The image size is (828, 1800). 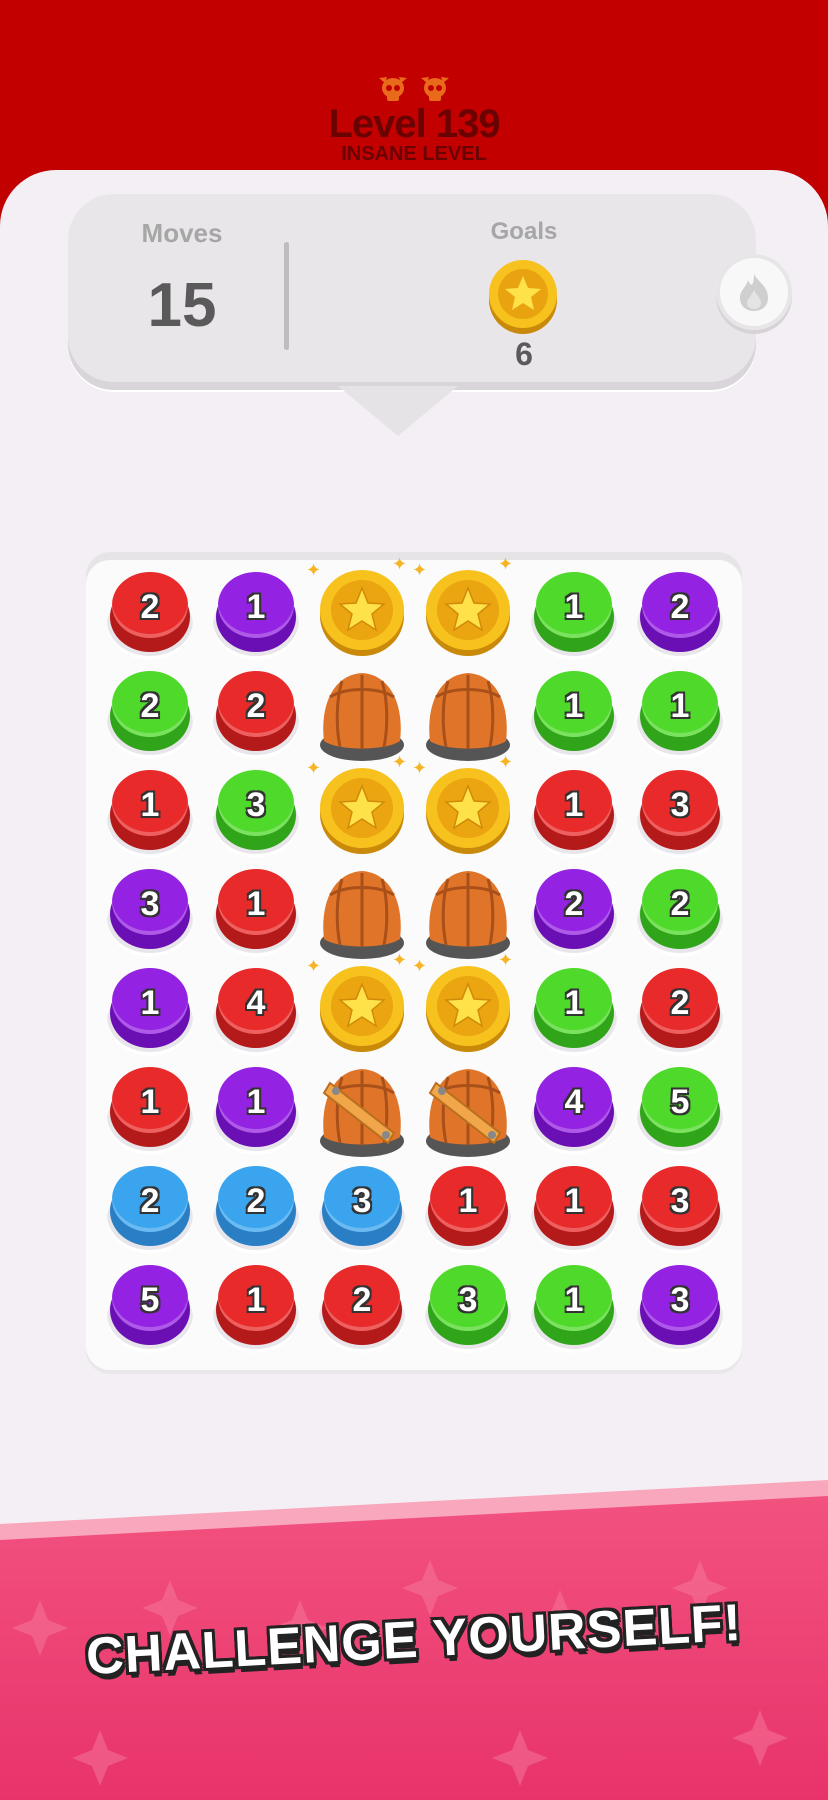 What do you see at coordinates (524, 354) in the screenshot?
I see `goal-count: 6` at bounding box center [524, 354].